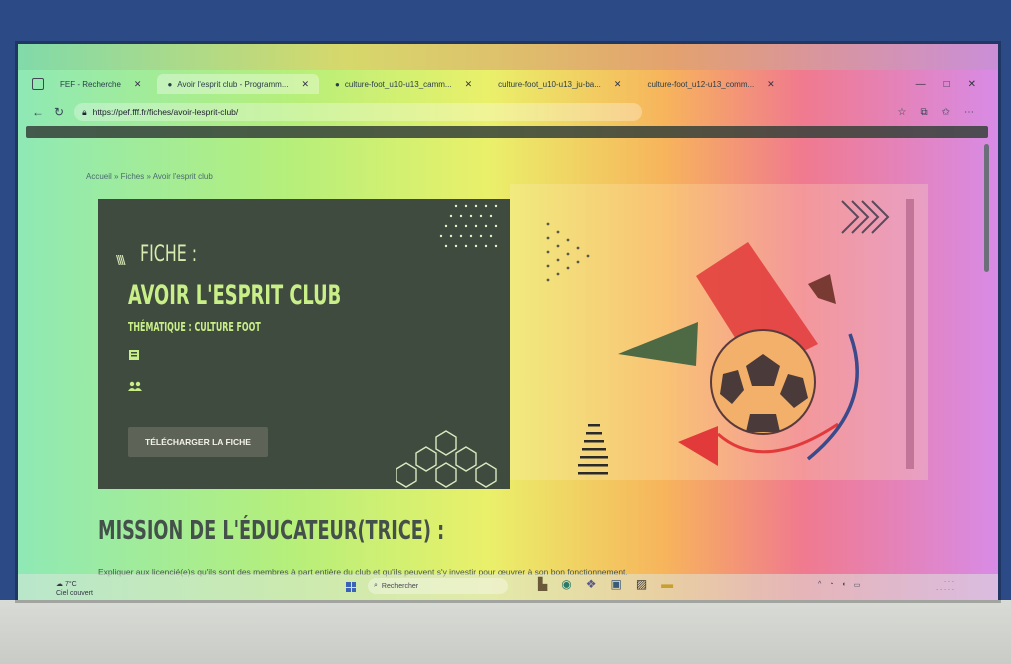 The image size is (1011, 664). What do you see at coordinates (134, 355) in the screenshot?
I see `document-icon` at bounding box center [134, 355].